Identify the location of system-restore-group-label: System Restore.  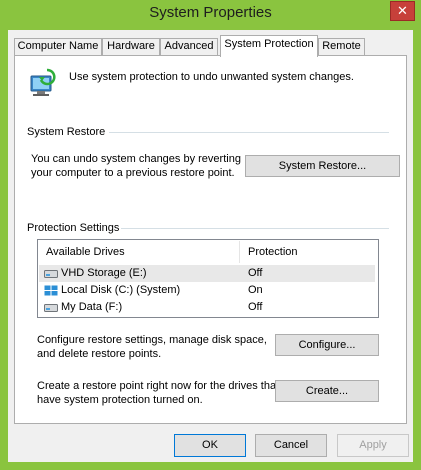
(66, 132).